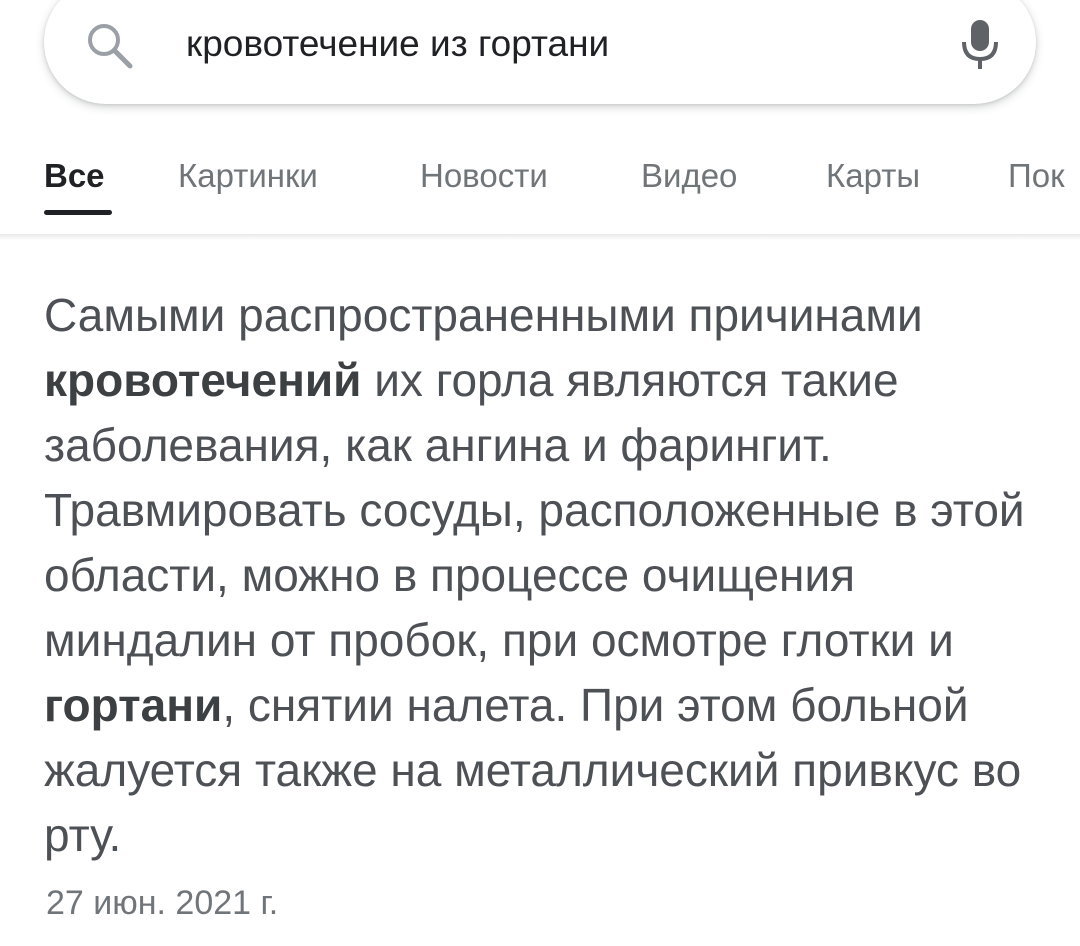 The width and height of the screenshot is (1080, 946). What do you see at coordinates (78, 212) in the screenshot?
I see `active-tab-indicator` at bounding box center [78, 212].